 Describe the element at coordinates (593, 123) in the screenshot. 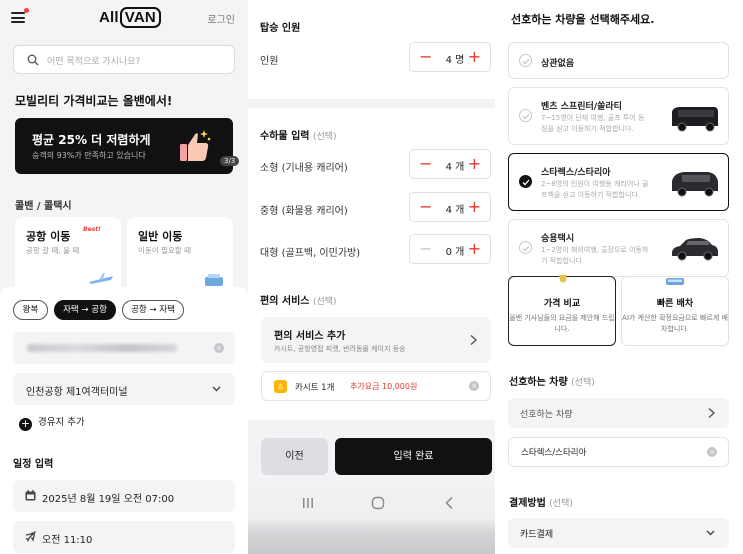

I see `vehicle-desc: 7~15명이 단체 여행, 골프 투어 등 짐을 싣고 이동하기 적합합니다.` at that location.